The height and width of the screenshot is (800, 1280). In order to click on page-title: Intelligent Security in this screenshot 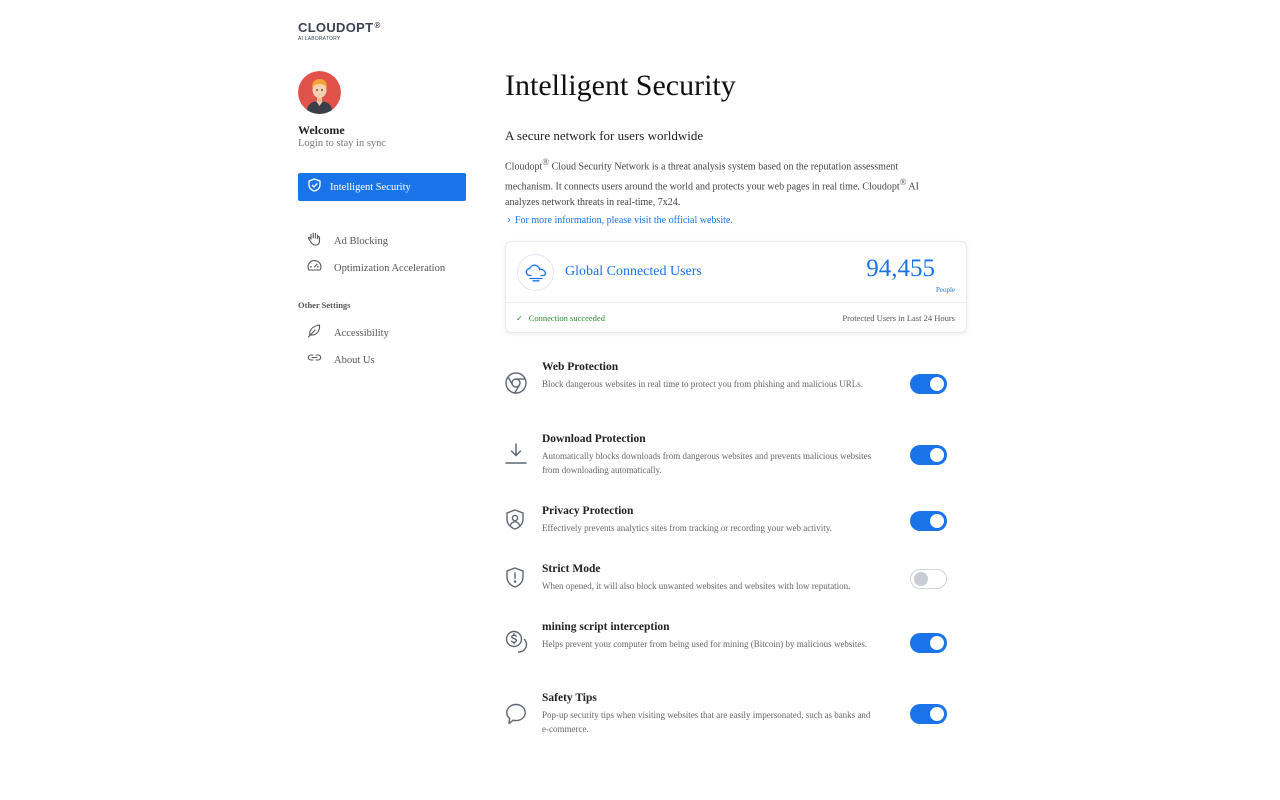, I will do `click(620, 85)`.